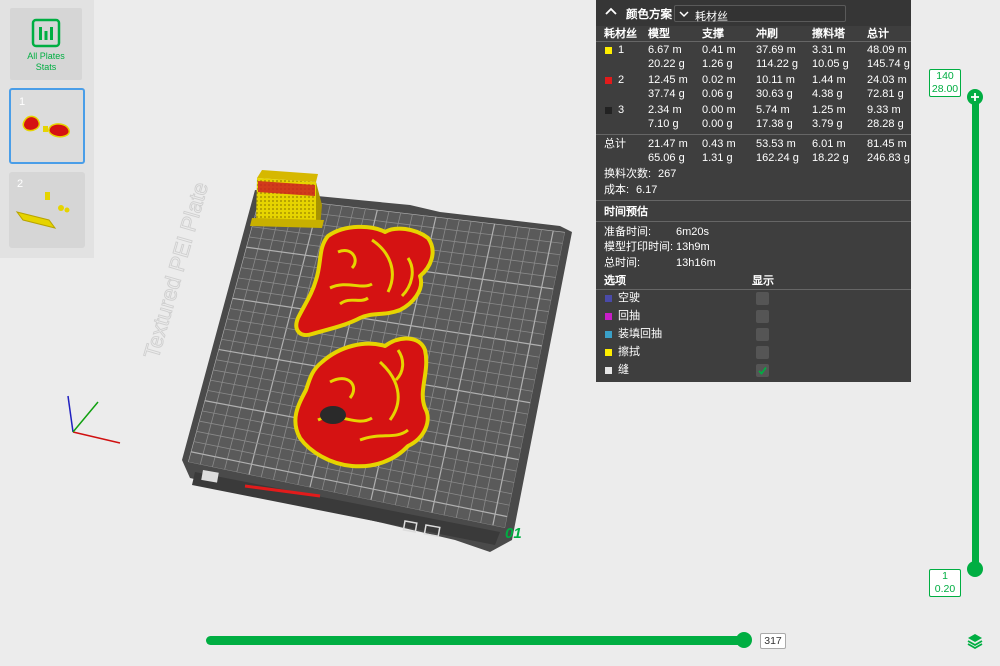 This screenshot has height=666, width=1000. What do you see at coordinates (42, 210) in the screenshot?
I see `plate-2-preview-icon` at bounding box center [42, 210].